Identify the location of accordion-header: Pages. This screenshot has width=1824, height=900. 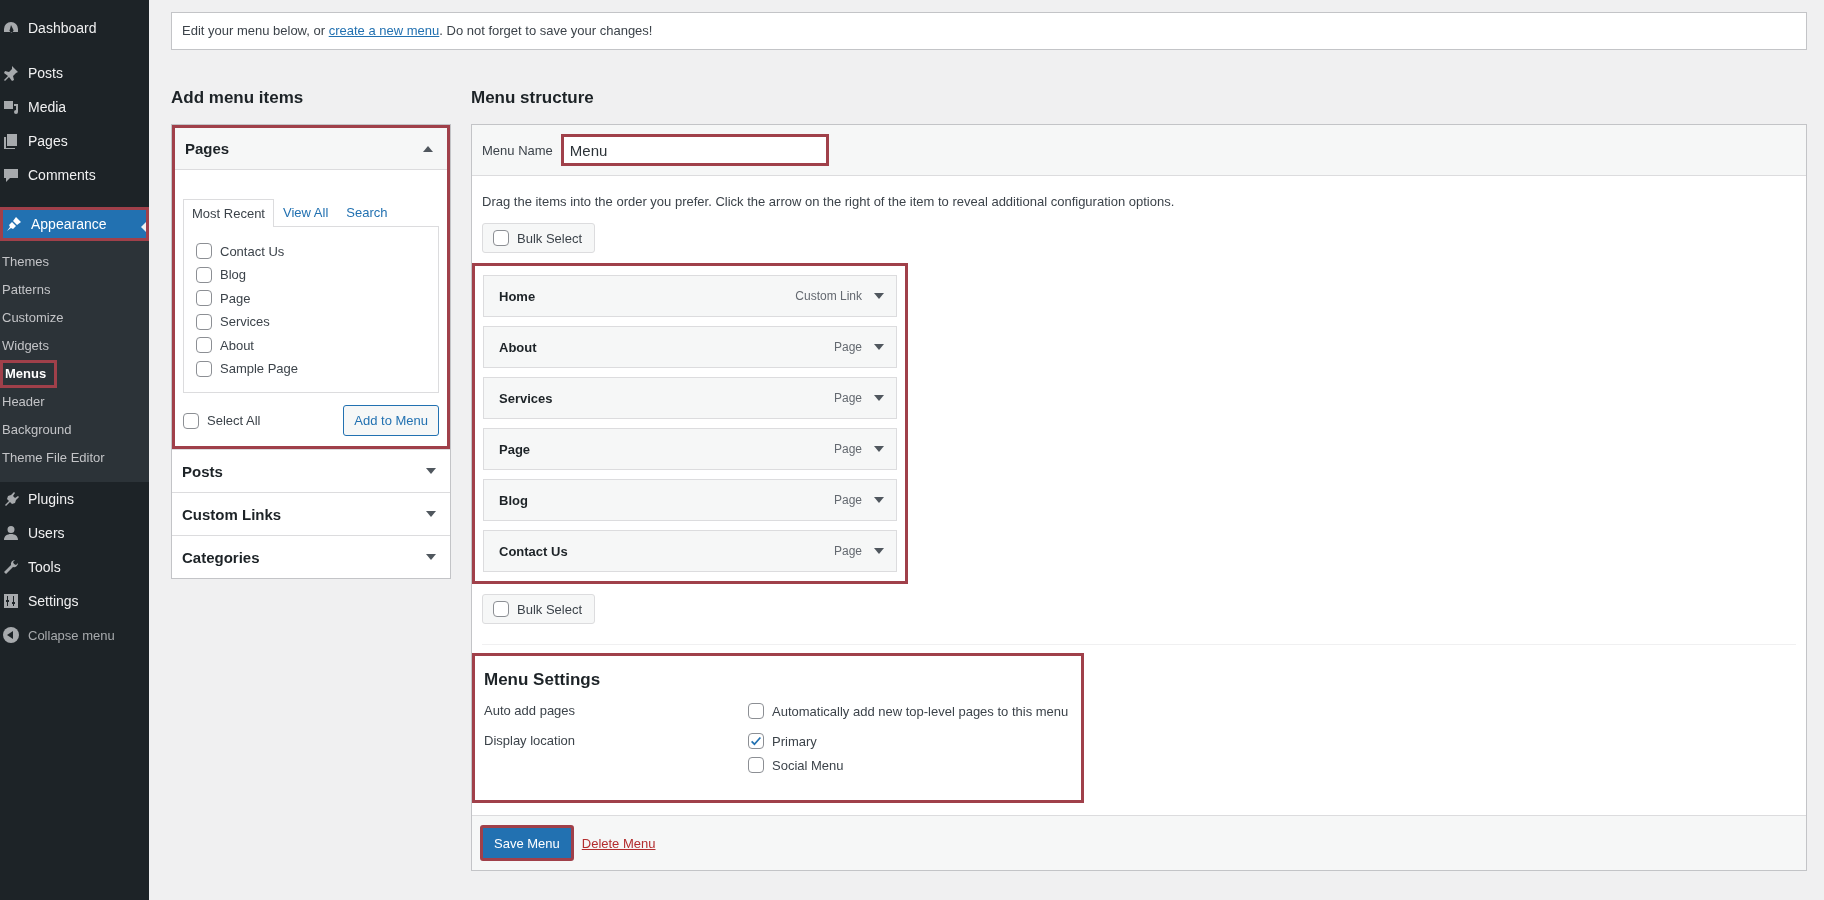
(311, 149).